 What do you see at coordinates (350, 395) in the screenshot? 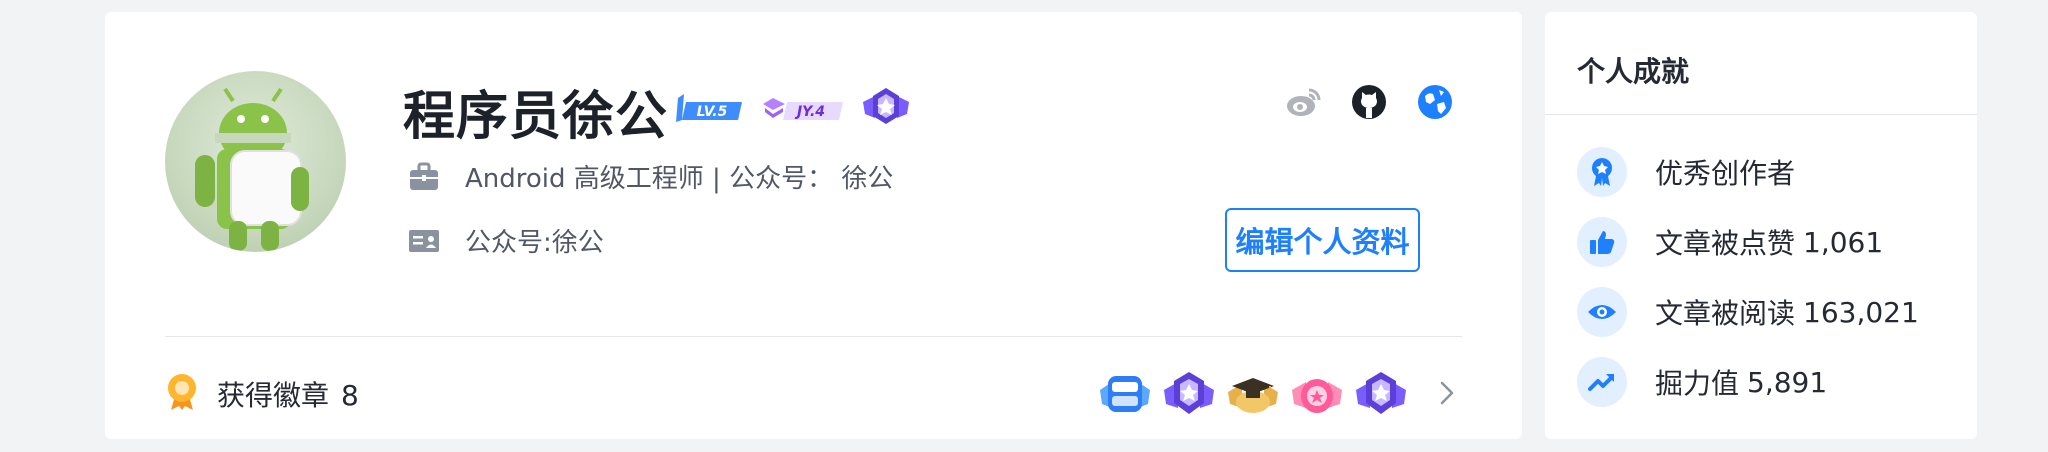
I see `medals-count: 8` at bounding box center [350, 395].